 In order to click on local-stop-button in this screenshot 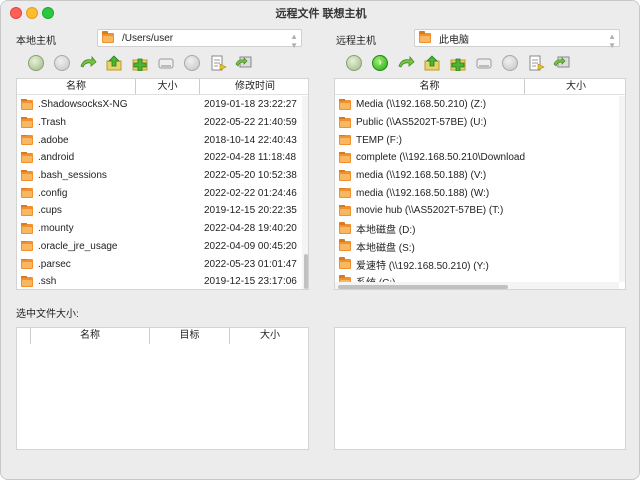, I will do `click(192, 63)`.